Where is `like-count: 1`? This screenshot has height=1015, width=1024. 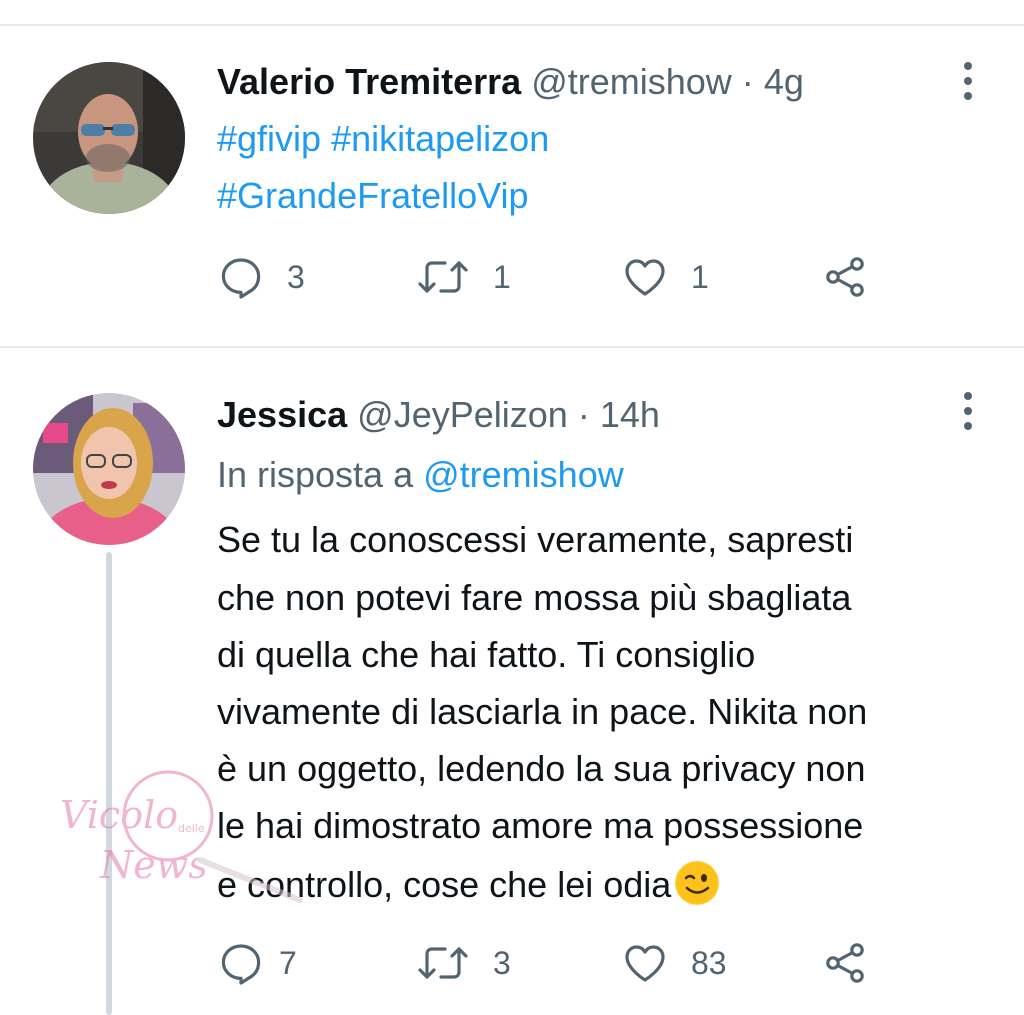
like-count: 1 is located at coordinates (700, 276).